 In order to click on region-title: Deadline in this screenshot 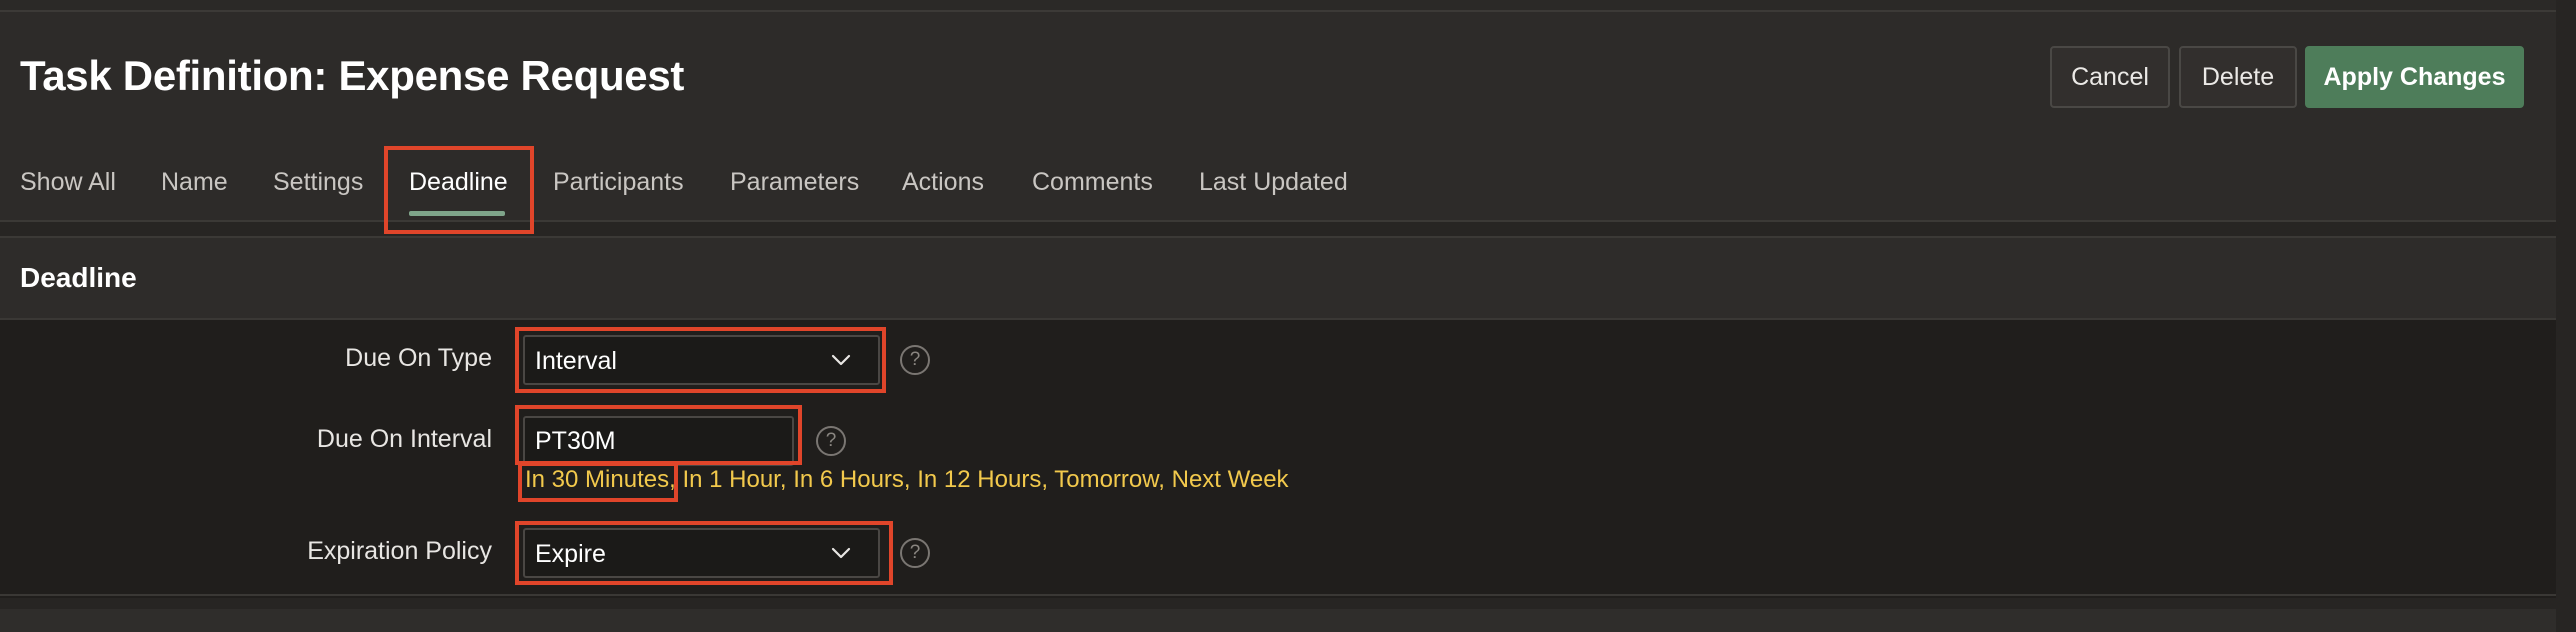, I will do `click(78, 277)`.